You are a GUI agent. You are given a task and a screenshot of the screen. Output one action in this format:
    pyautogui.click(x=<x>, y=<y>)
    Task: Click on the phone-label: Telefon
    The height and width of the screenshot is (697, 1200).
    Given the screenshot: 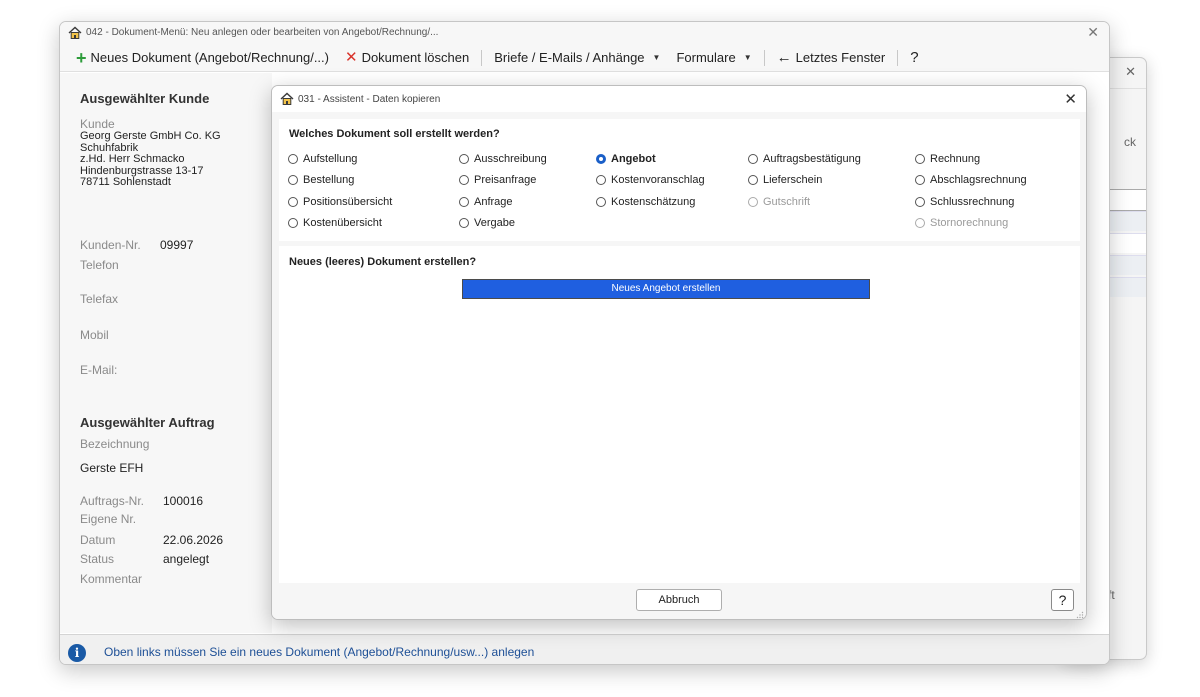 What is the action you would take?
    pyautogui.click(x=99, y=265)
    